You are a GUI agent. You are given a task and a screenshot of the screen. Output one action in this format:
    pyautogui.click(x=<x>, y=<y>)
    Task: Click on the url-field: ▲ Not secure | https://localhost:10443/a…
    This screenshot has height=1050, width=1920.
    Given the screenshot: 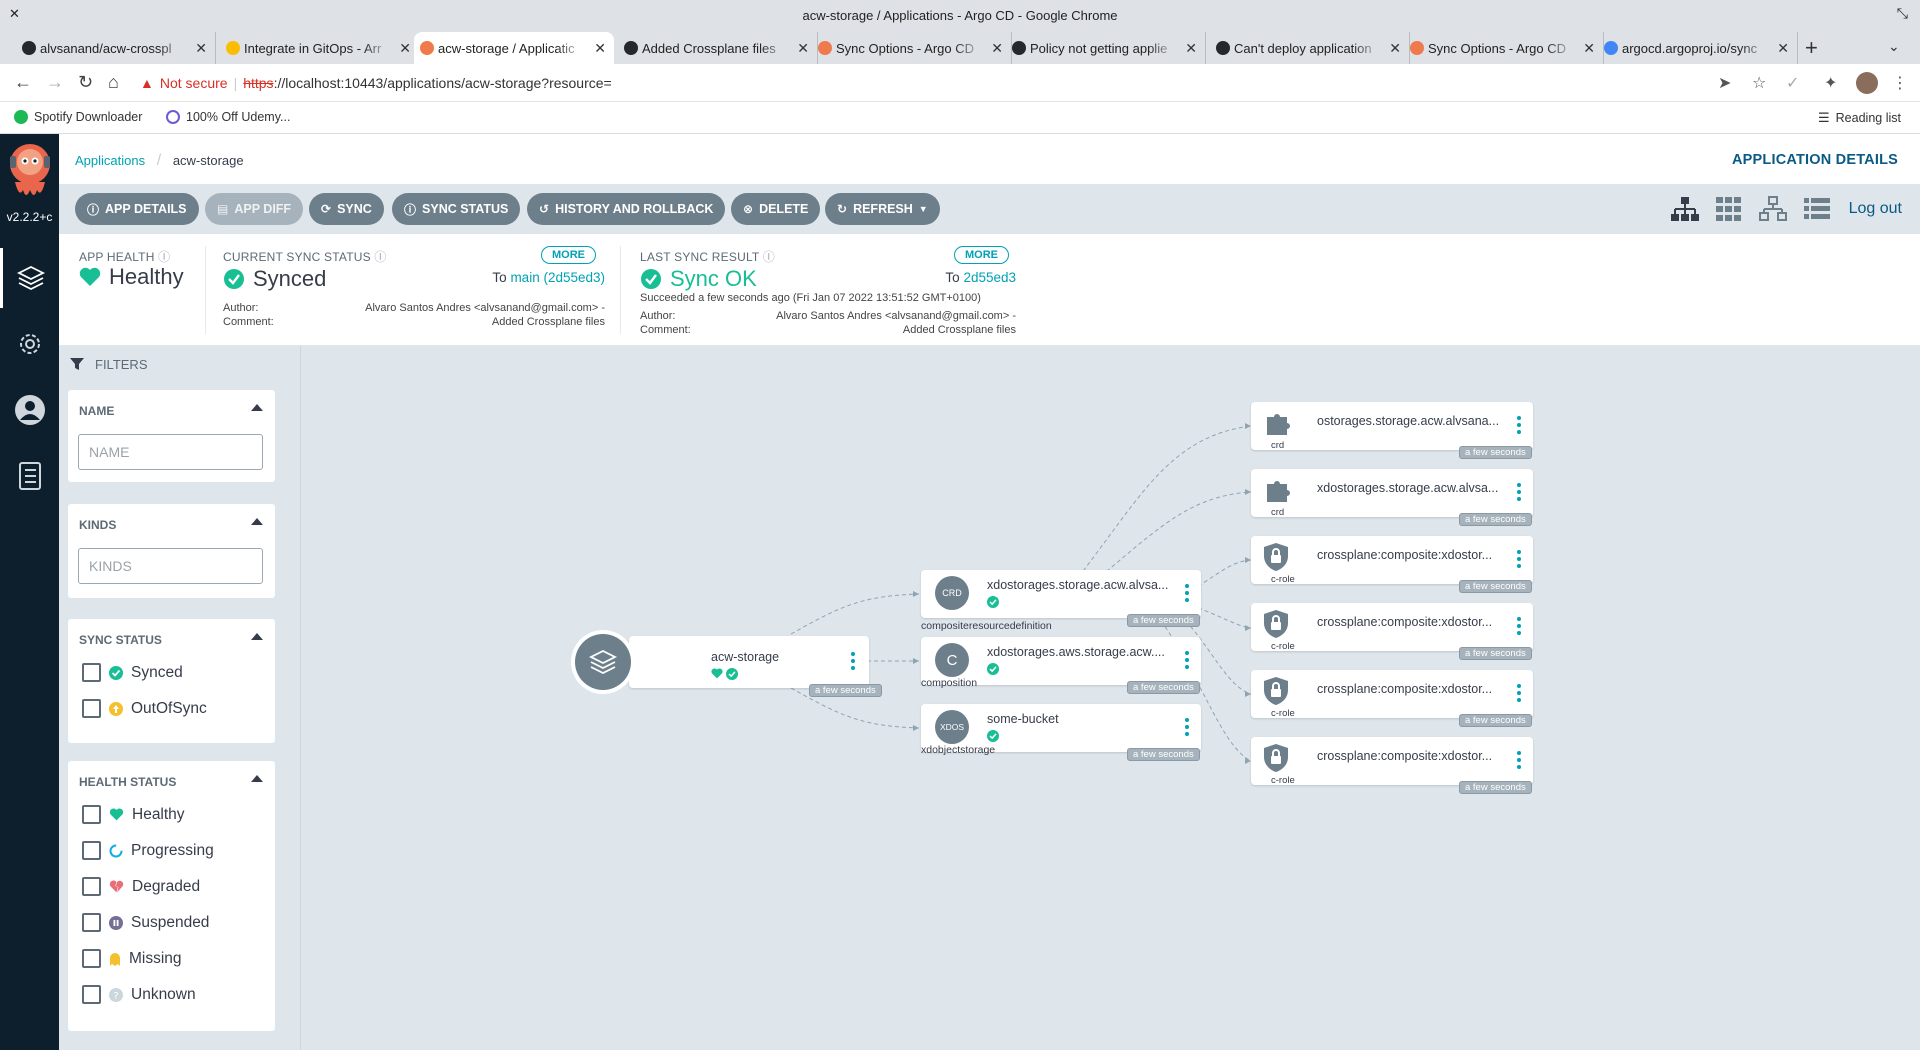 What is the action you would take?
    pyautogui.click(x=920, y=83)
    